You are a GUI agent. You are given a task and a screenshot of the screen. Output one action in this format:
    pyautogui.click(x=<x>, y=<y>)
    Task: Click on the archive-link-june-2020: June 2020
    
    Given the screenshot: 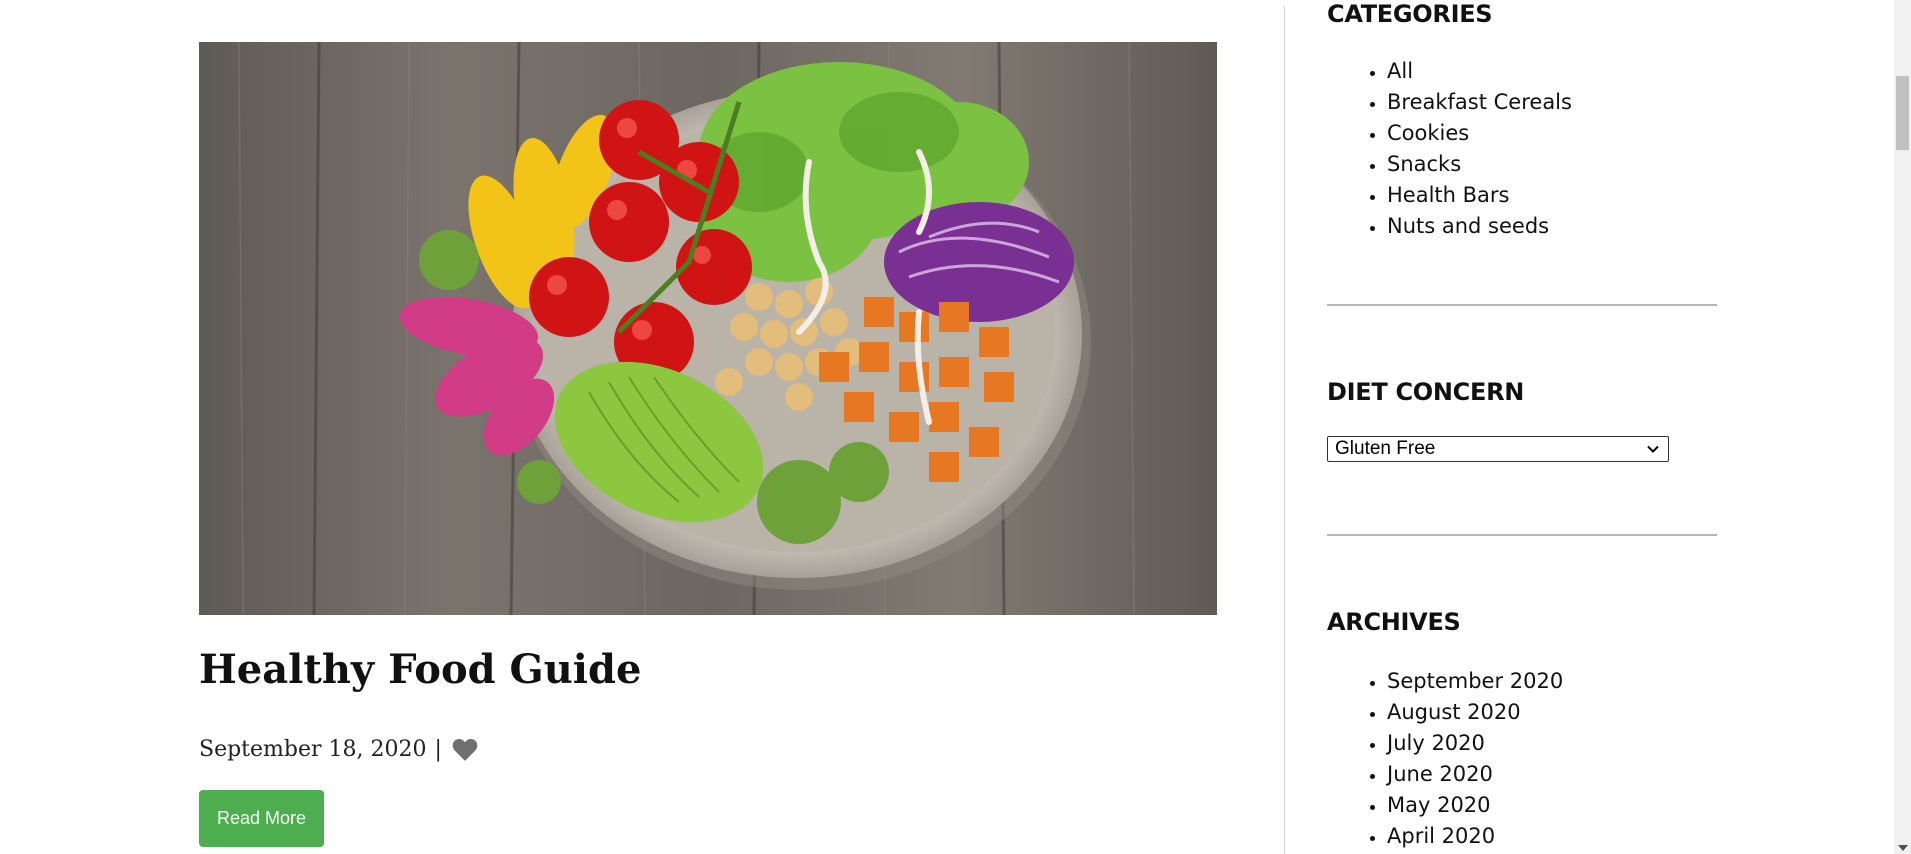 What is the action you would take?
    pyautogui.click(x=1440, y=774)
    